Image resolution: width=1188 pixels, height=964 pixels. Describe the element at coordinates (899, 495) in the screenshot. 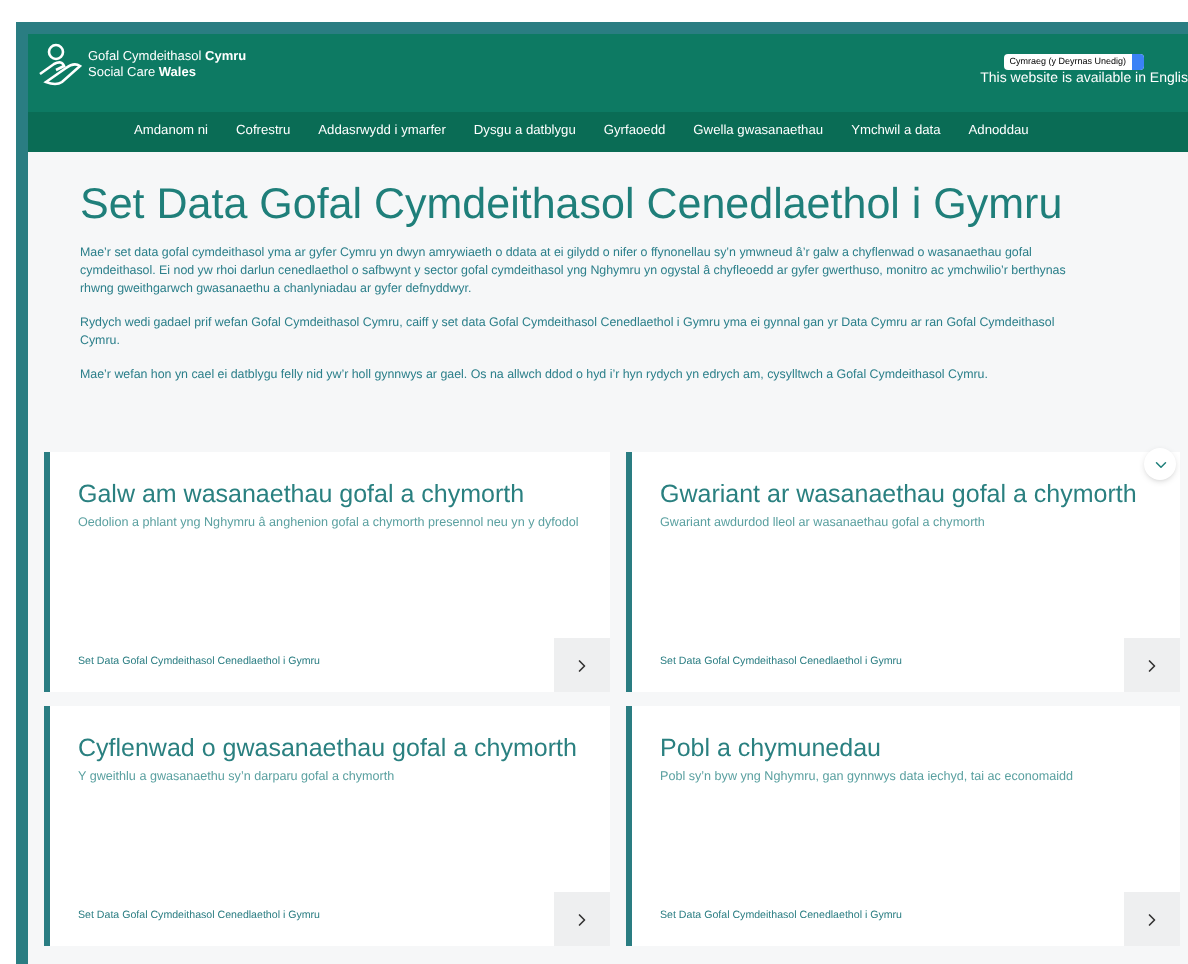

I see `card-title: Gwariant ar wasanaethau gofal a chymorth` at that location.